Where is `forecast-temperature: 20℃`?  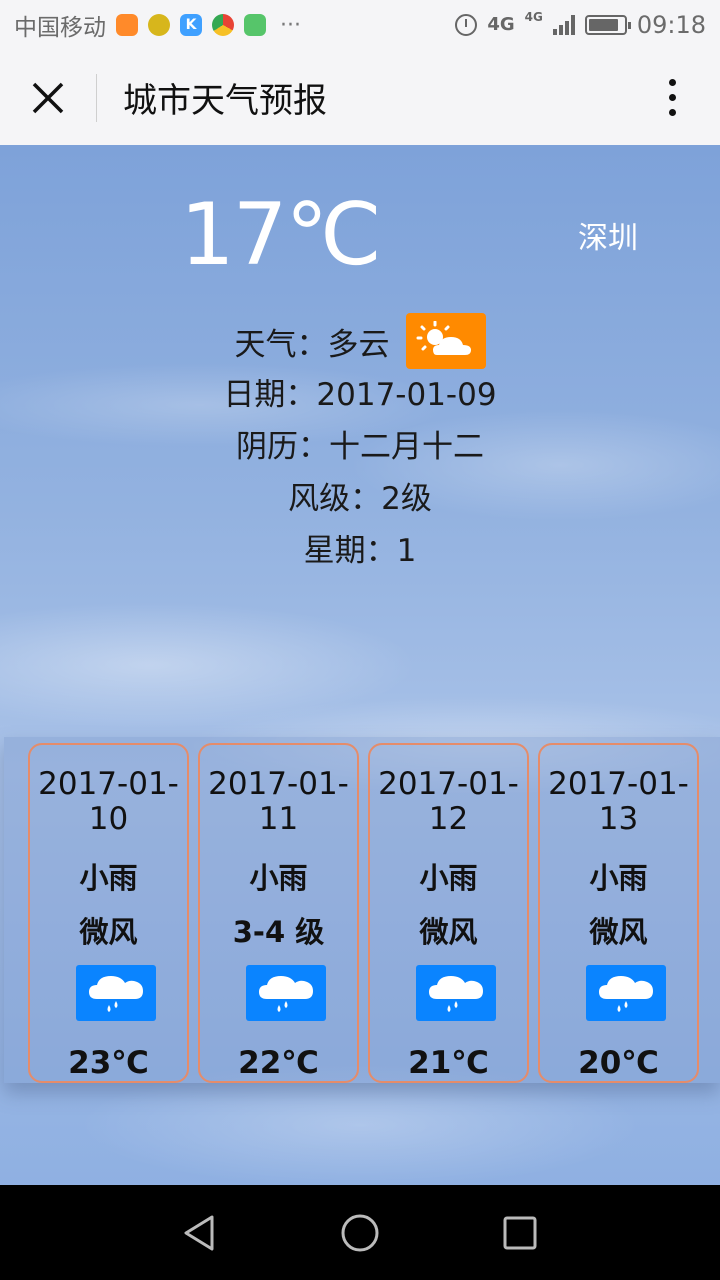 forecast-temperature: 20℃ is located at coordinates (618, 1063).